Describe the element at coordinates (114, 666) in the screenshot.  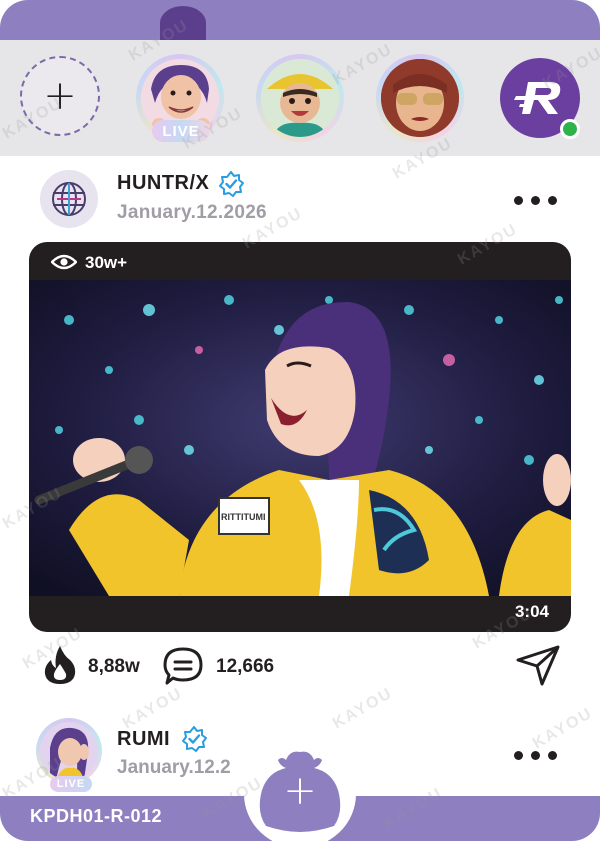
I see `like-count: 8,88w` at that location.